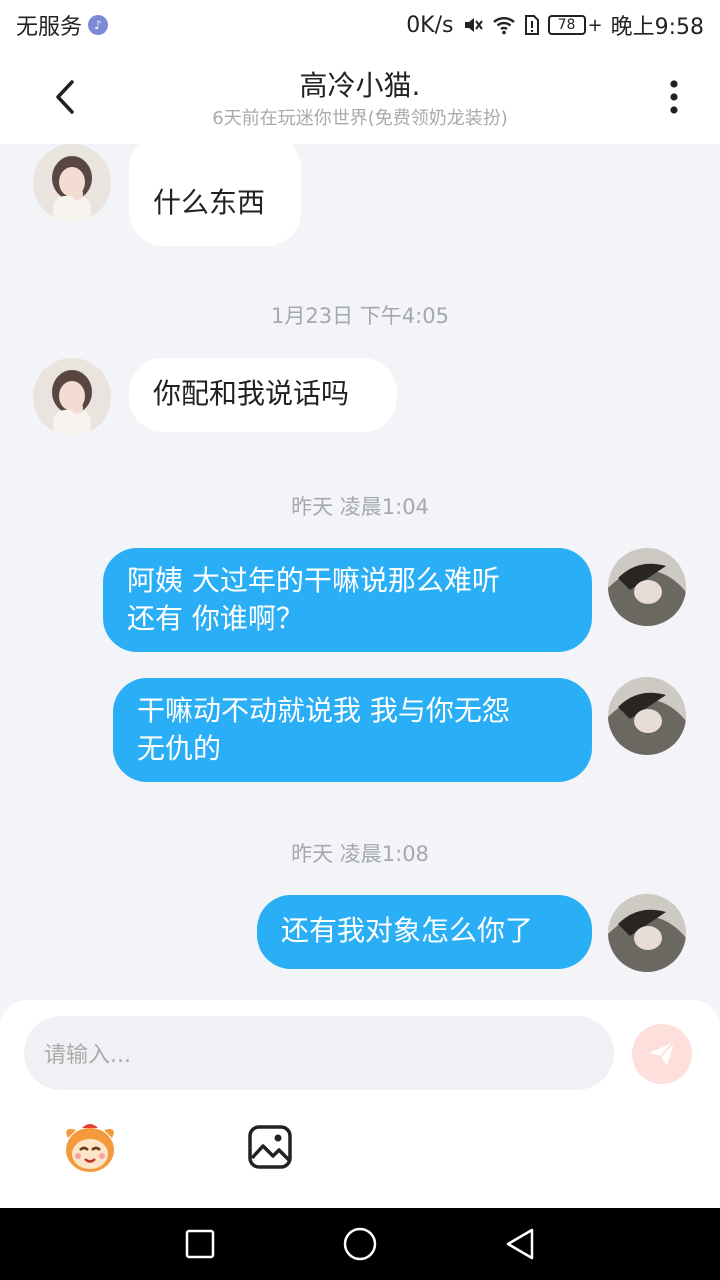 The height and width of the screenshot is (1280, 720). I want to click on home-icon, so click(360, 1244).